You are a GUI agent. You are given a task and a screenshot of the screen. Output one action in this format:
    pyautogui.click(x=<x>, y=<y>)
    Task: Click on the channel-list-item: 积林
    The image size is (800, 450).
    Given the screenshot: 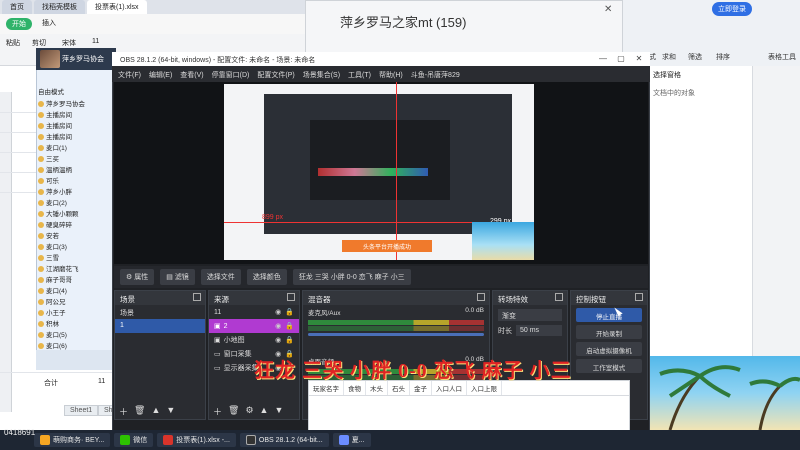 What is the action you would take?
    pyautogui.click(x=76, y=323)
    